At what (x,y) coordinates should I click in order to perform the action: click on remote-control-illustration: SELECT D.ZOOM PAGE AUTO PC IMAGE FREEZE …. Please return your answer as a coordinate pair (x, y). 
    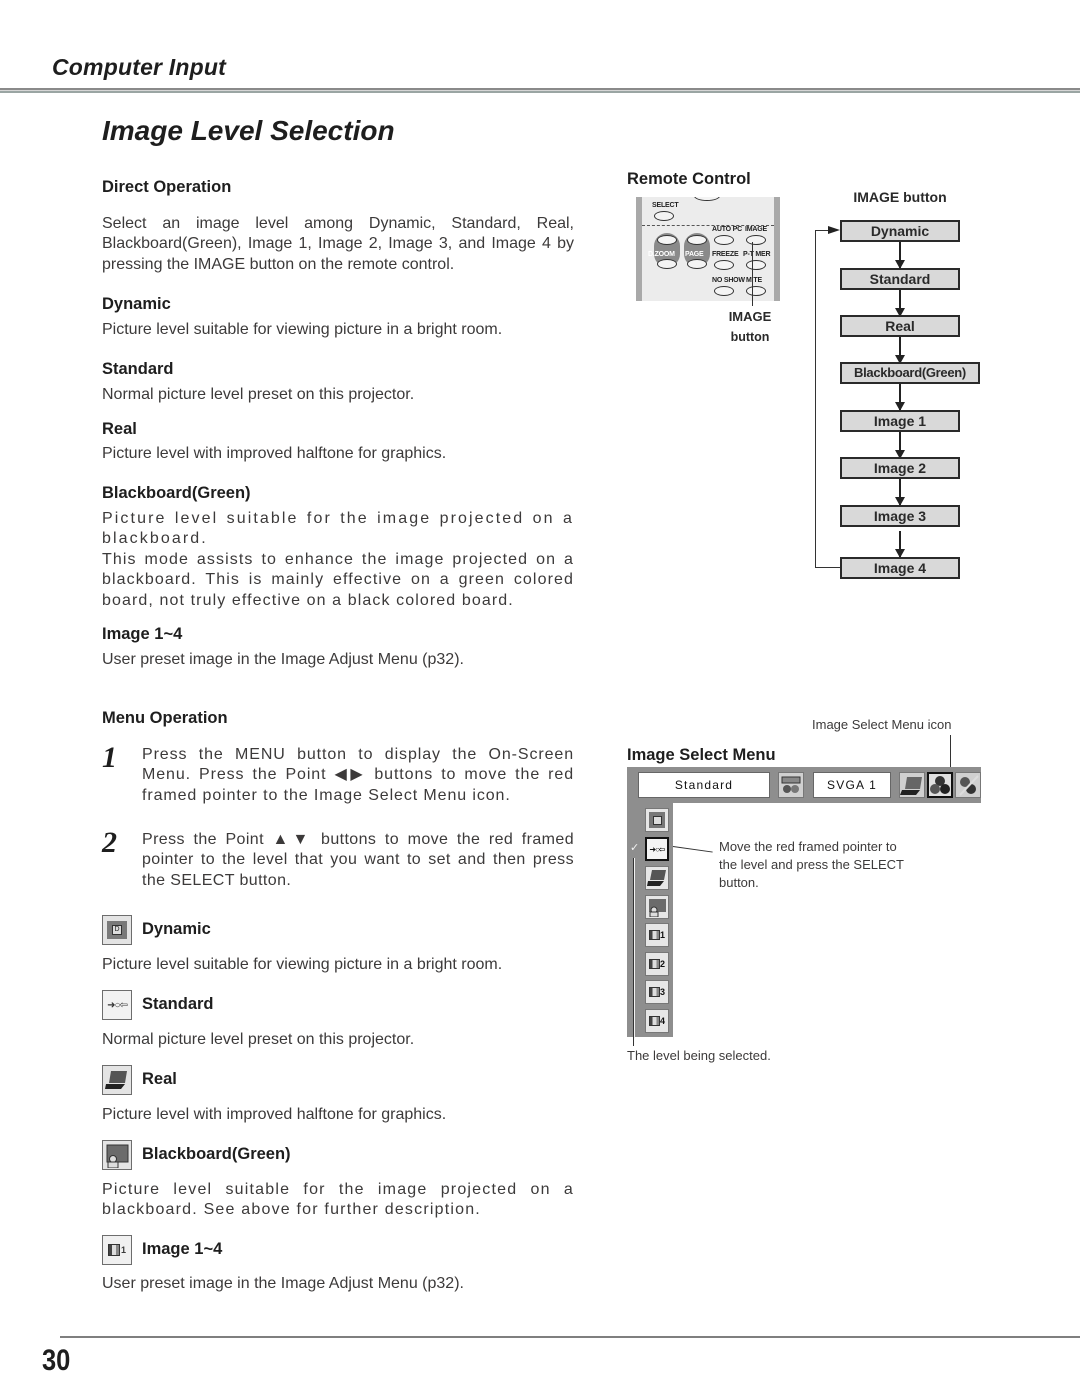
    Looking at the image, I should click on (708, 249).